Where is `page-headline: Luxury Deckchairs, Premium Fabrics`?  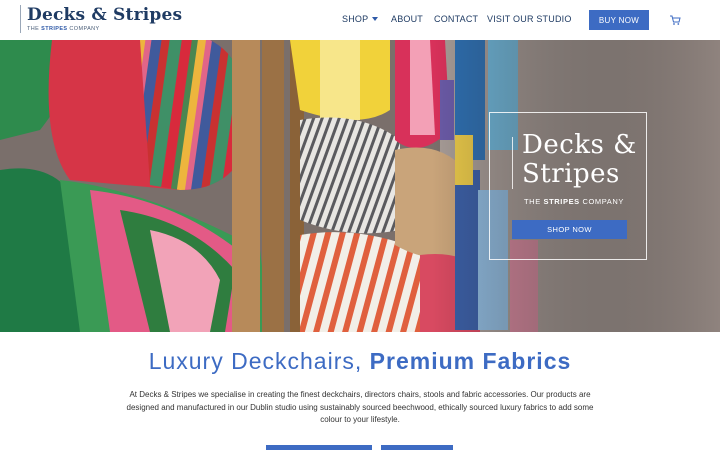
page-headline: Luxury Deckchairs, Premium Fabrics is located at coordinates (360, 361).